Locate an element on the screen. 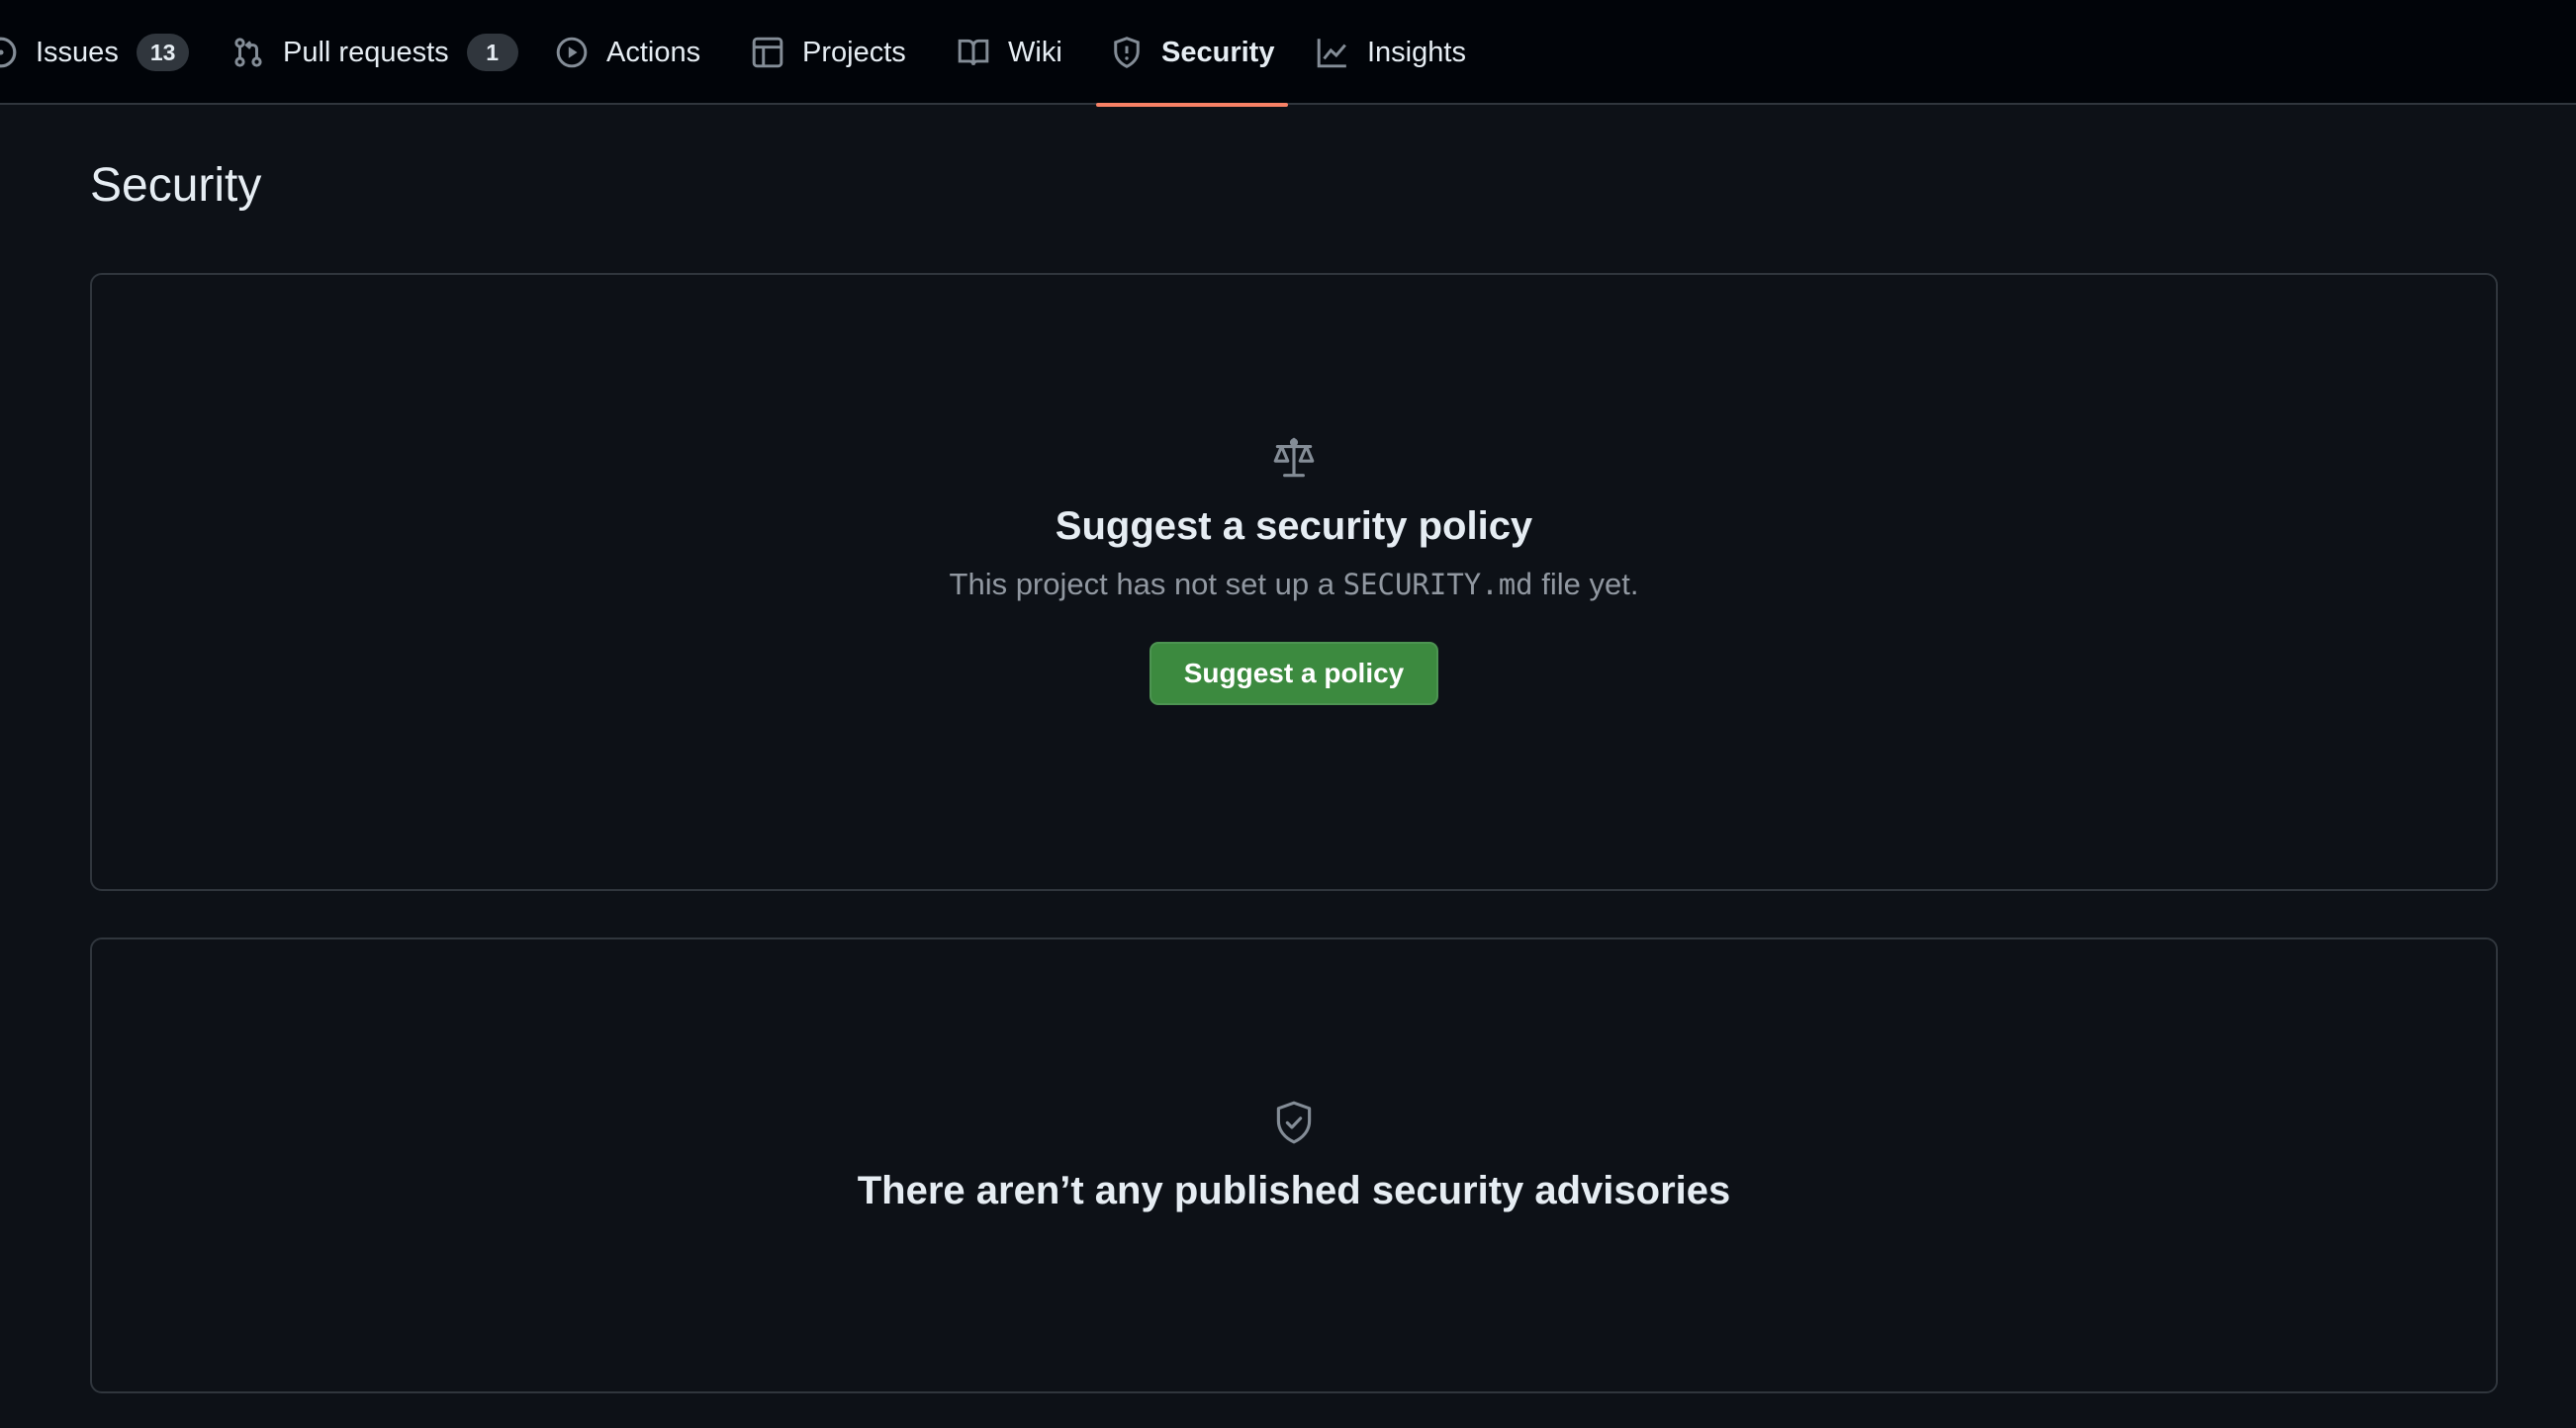 This screenshot has width=2576, height=1428. tab-insights-label: Insights is located at coordinates (1416, 52).